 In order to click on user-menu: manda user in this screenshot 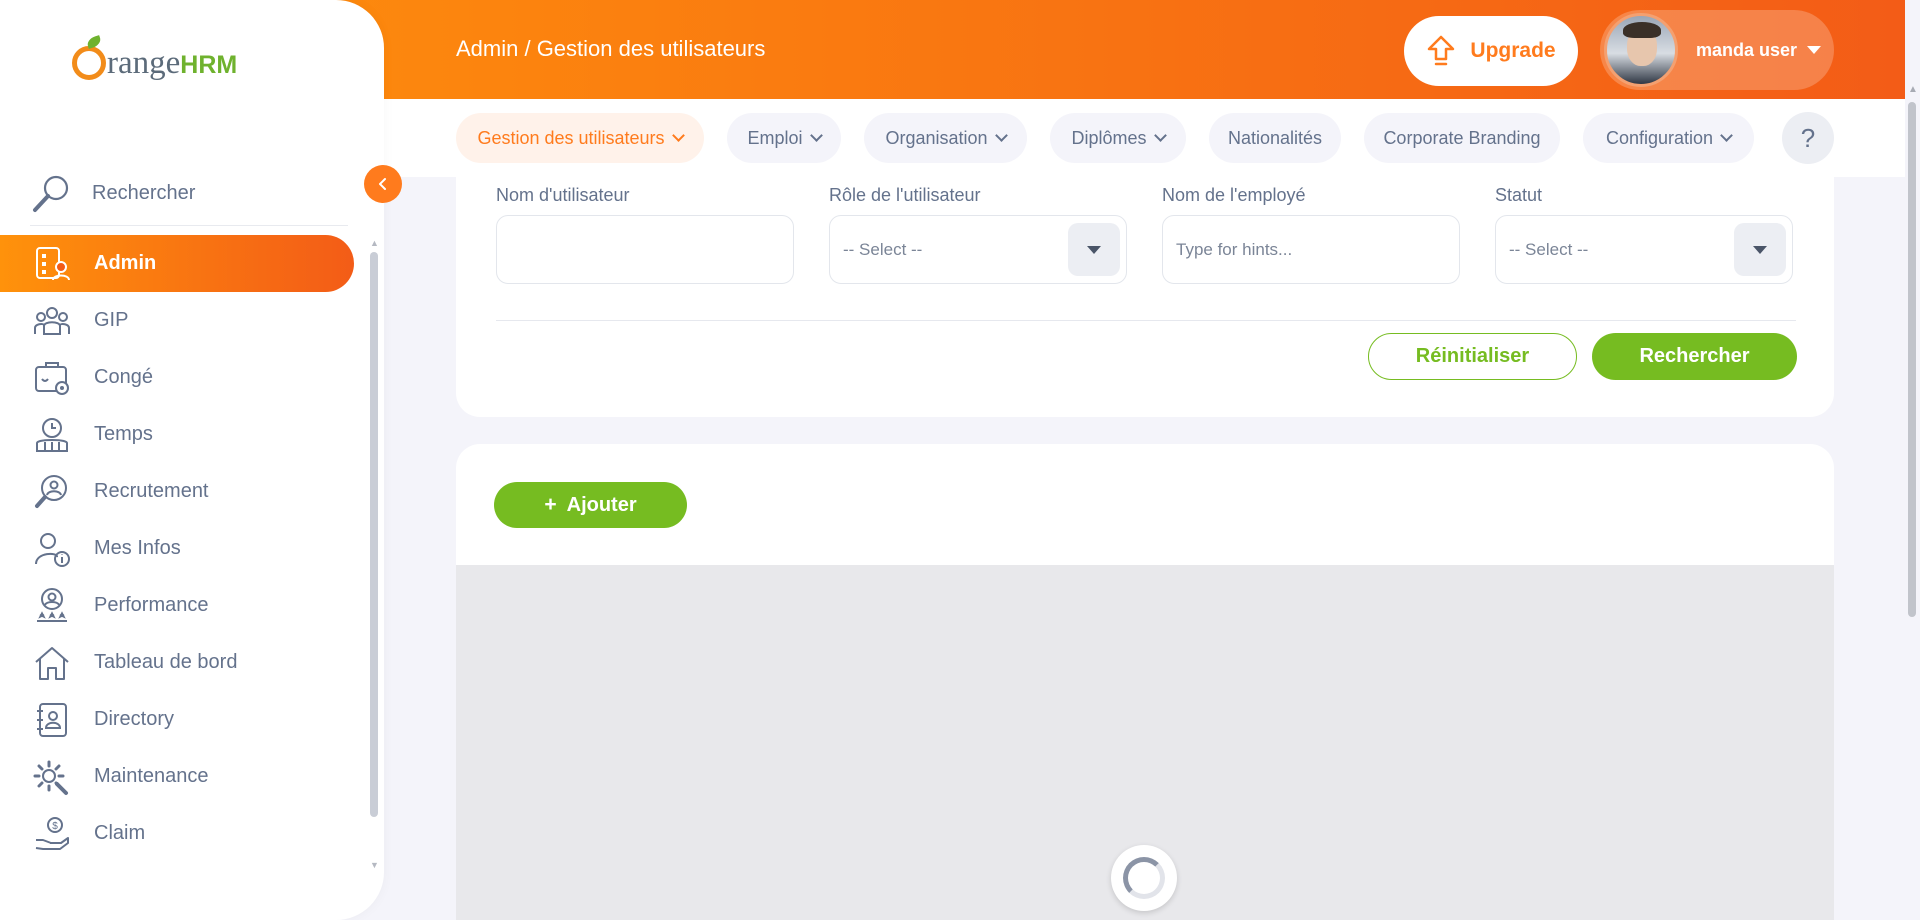, I will do `click(1717, 50)`.